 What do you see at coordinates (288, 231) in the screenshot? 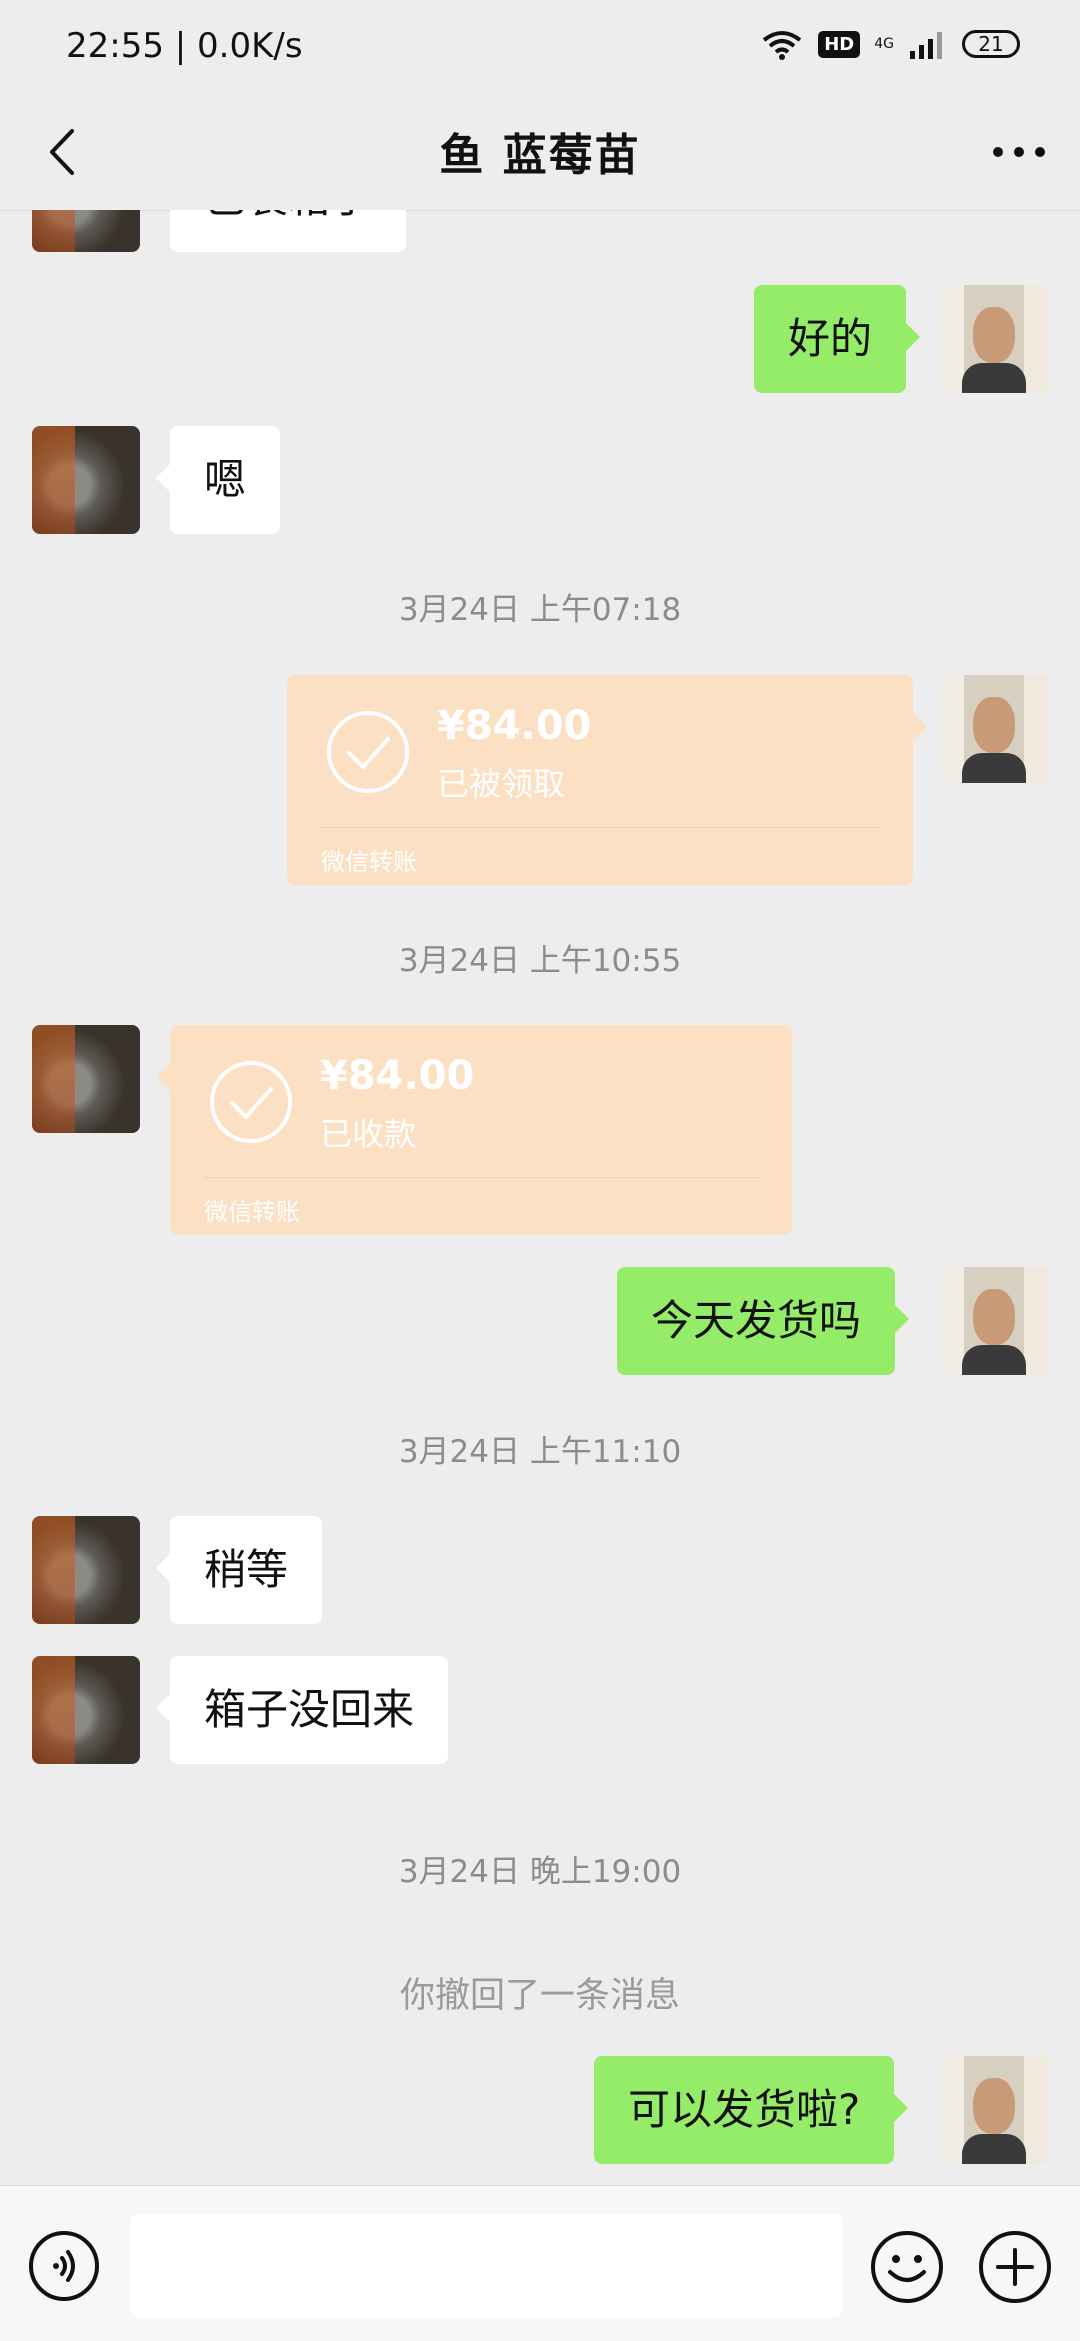
I see `message-bubble-received: 已装箱了` at bounding box center [288, 231].